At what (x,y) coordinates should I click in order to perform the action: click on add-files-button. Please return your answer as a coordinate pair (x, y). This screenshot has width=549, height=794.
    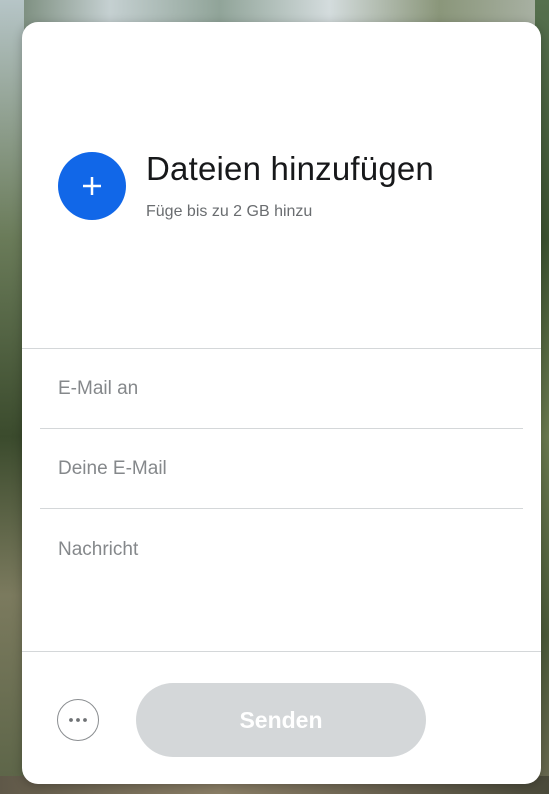
    Looking at the image, I should click on (92, 186).